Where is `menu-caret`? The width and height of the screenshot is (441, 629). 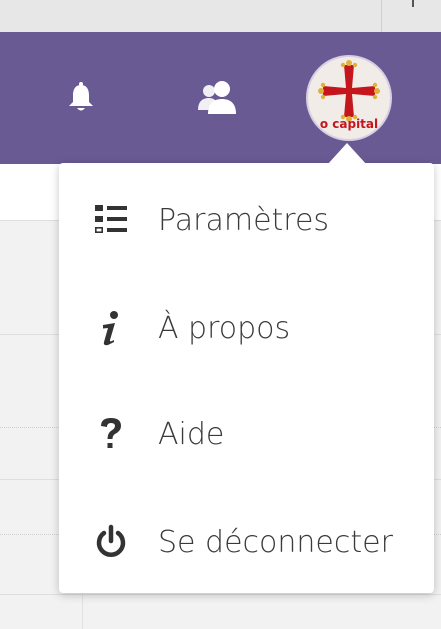
menu-caret is located at coordinates (347, 154).